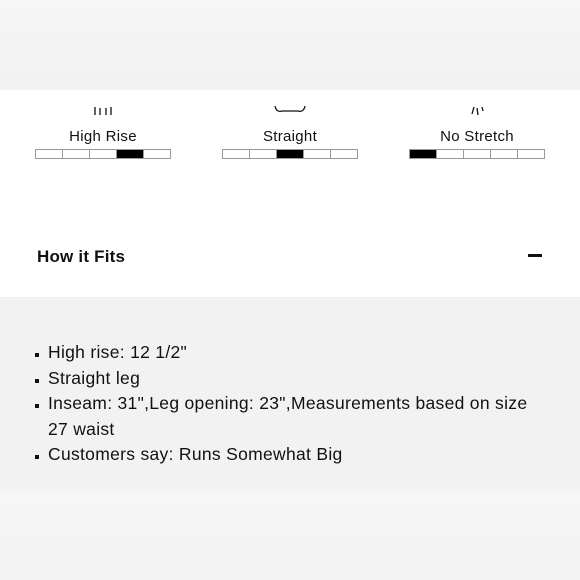  I want to click on list-item: Customers say: Runs Somewhat Big, so click(290, 455).